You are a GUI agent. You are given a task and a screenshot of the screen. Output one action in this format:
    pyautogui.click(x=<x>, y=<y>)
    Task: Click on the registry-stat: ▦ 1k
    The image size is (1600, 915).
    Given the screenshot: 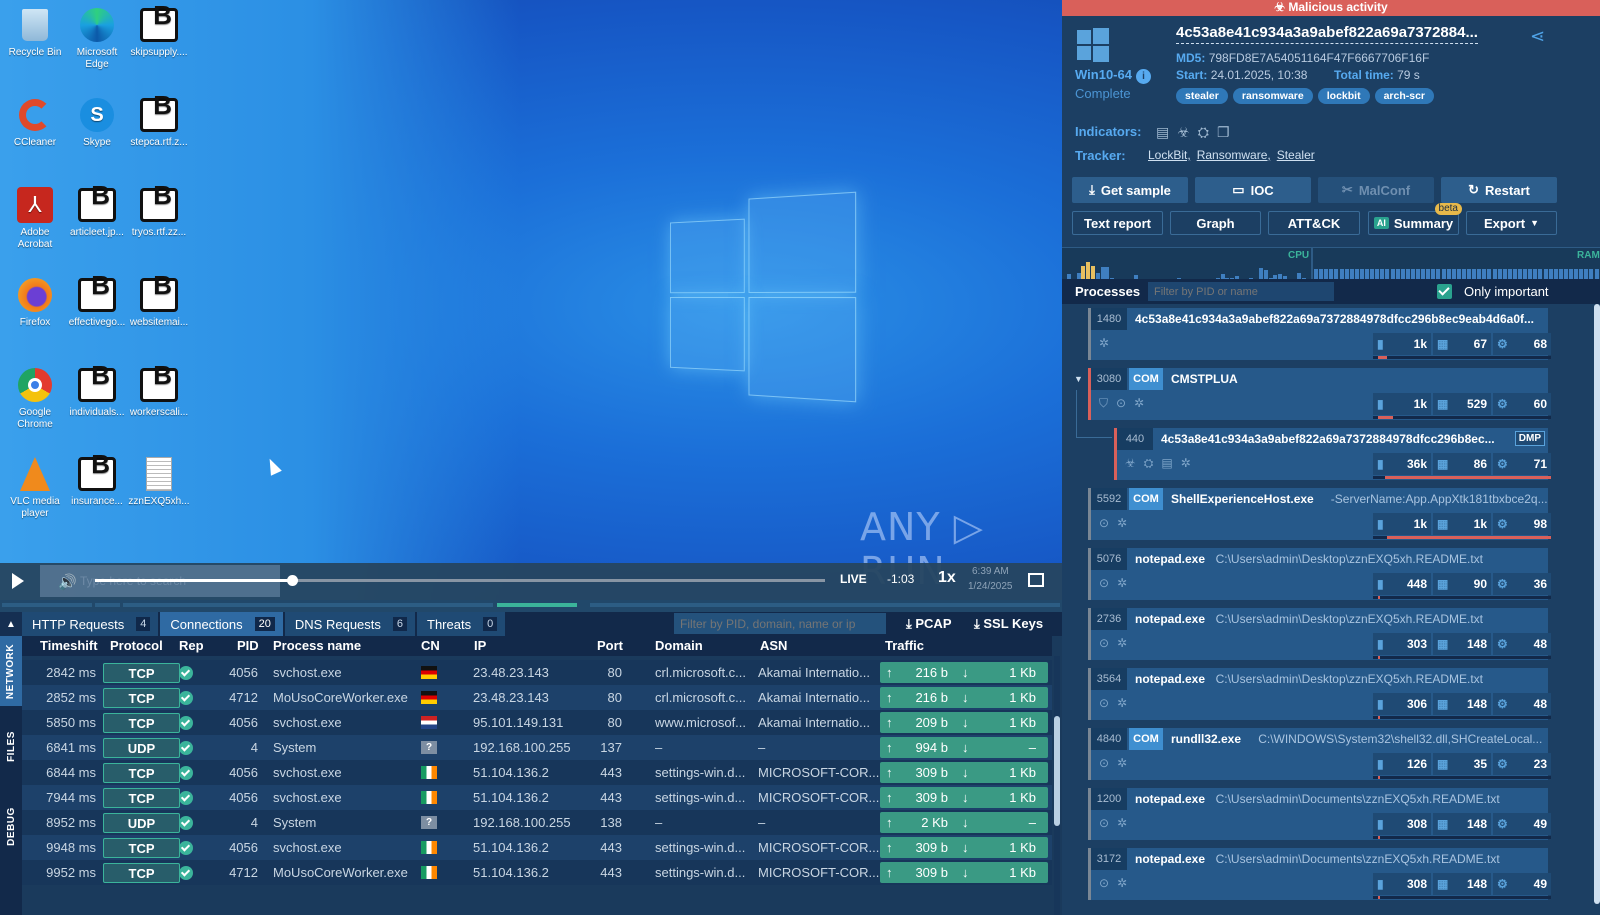 What is the action you would take?
    pyautogui.click(x=1462, y=524)
    